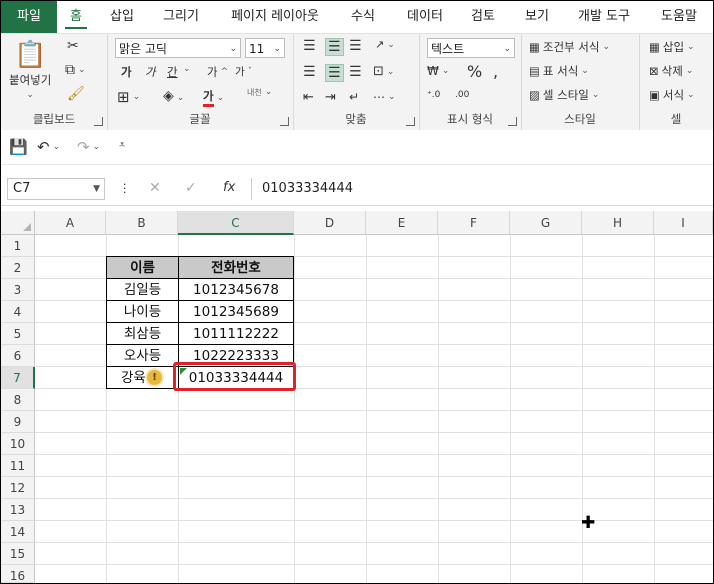 This screenshot has height=584, width=714. What do you see at coordinates (384, 97) in the screenshot?
I see `alignment-more-button: ⋯ ⌄` at bounding box center [384, 97].